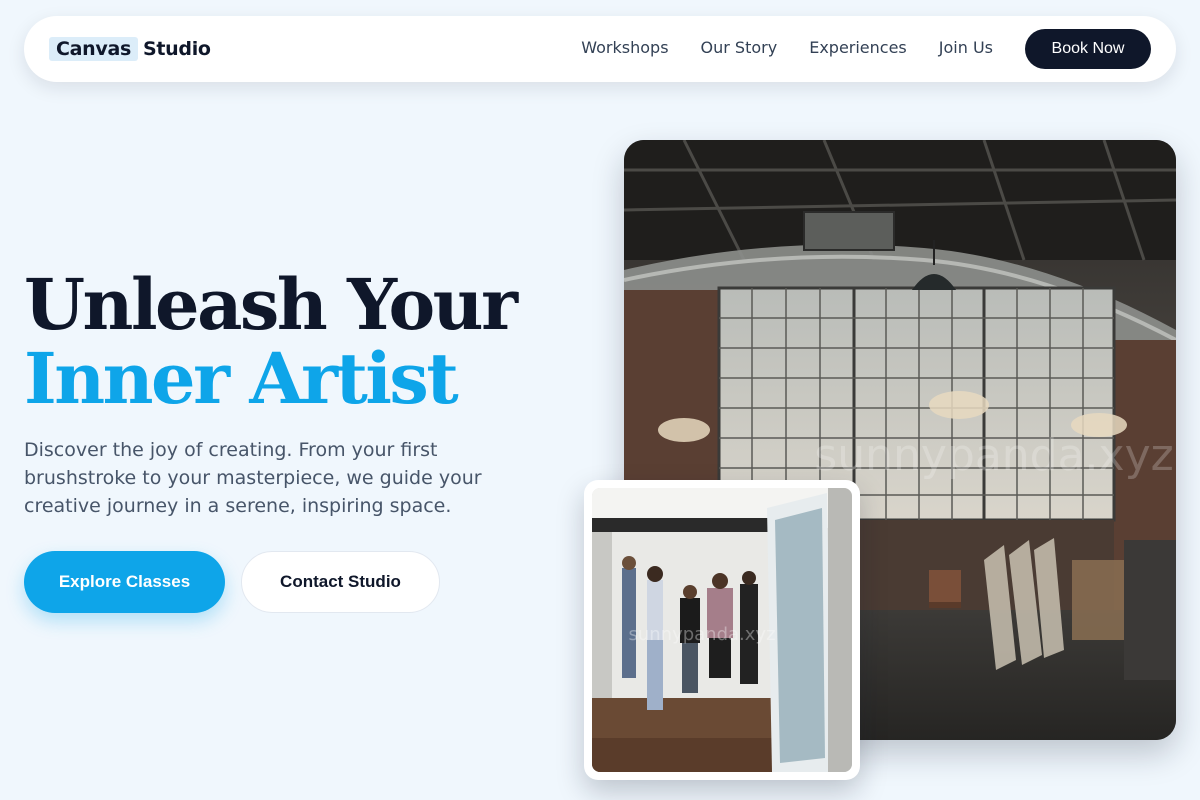  I want to click on logo-text: Studio, so click(177, 49).